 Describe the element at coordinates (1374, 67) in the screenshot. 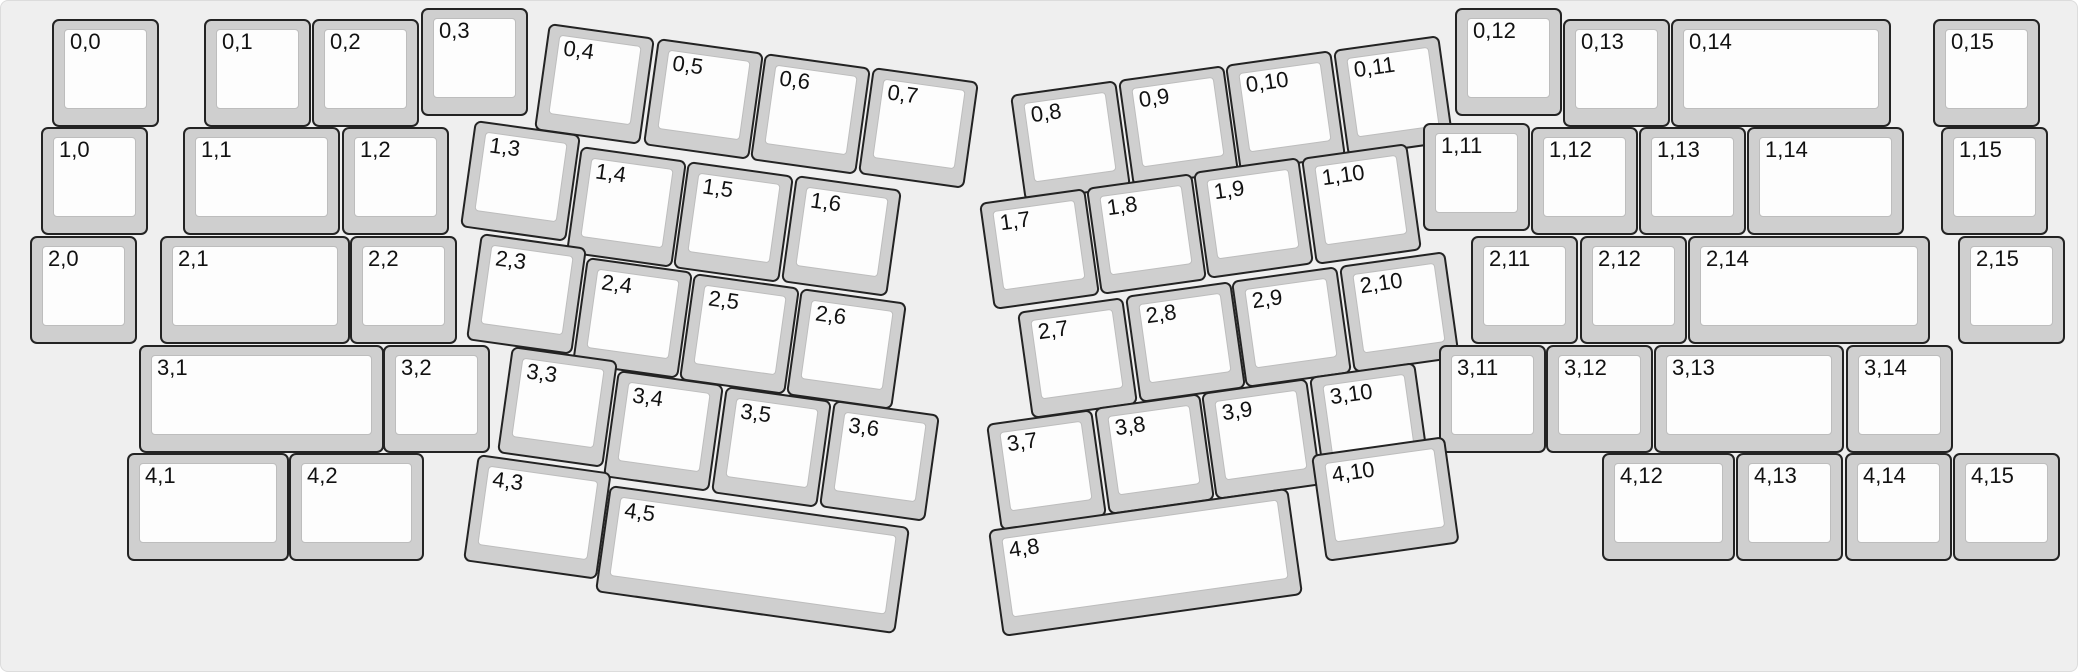

I see `key-legend: 0,11` at that location.